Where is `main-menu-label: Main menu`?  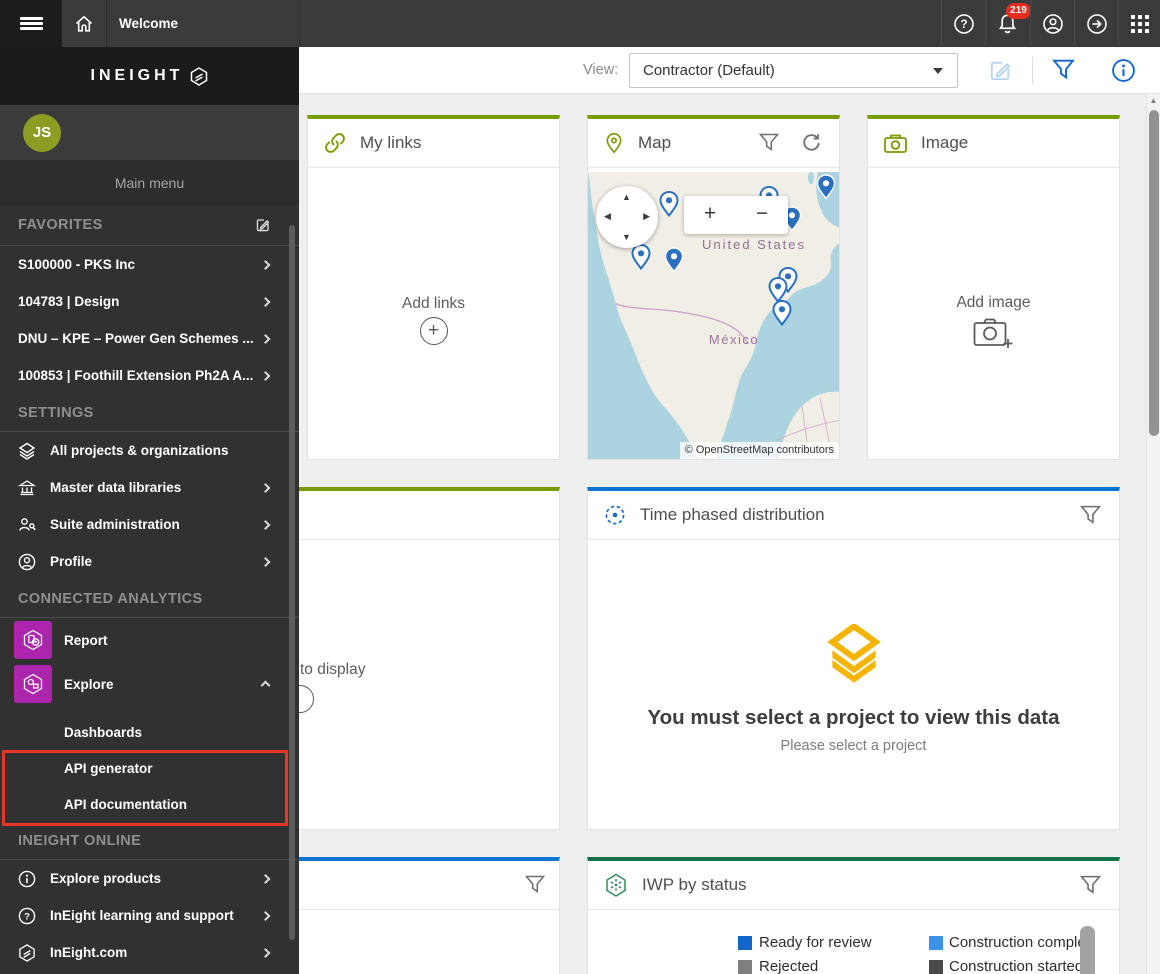
main-menu-label: Main menu is located at coordinates (149, 182).